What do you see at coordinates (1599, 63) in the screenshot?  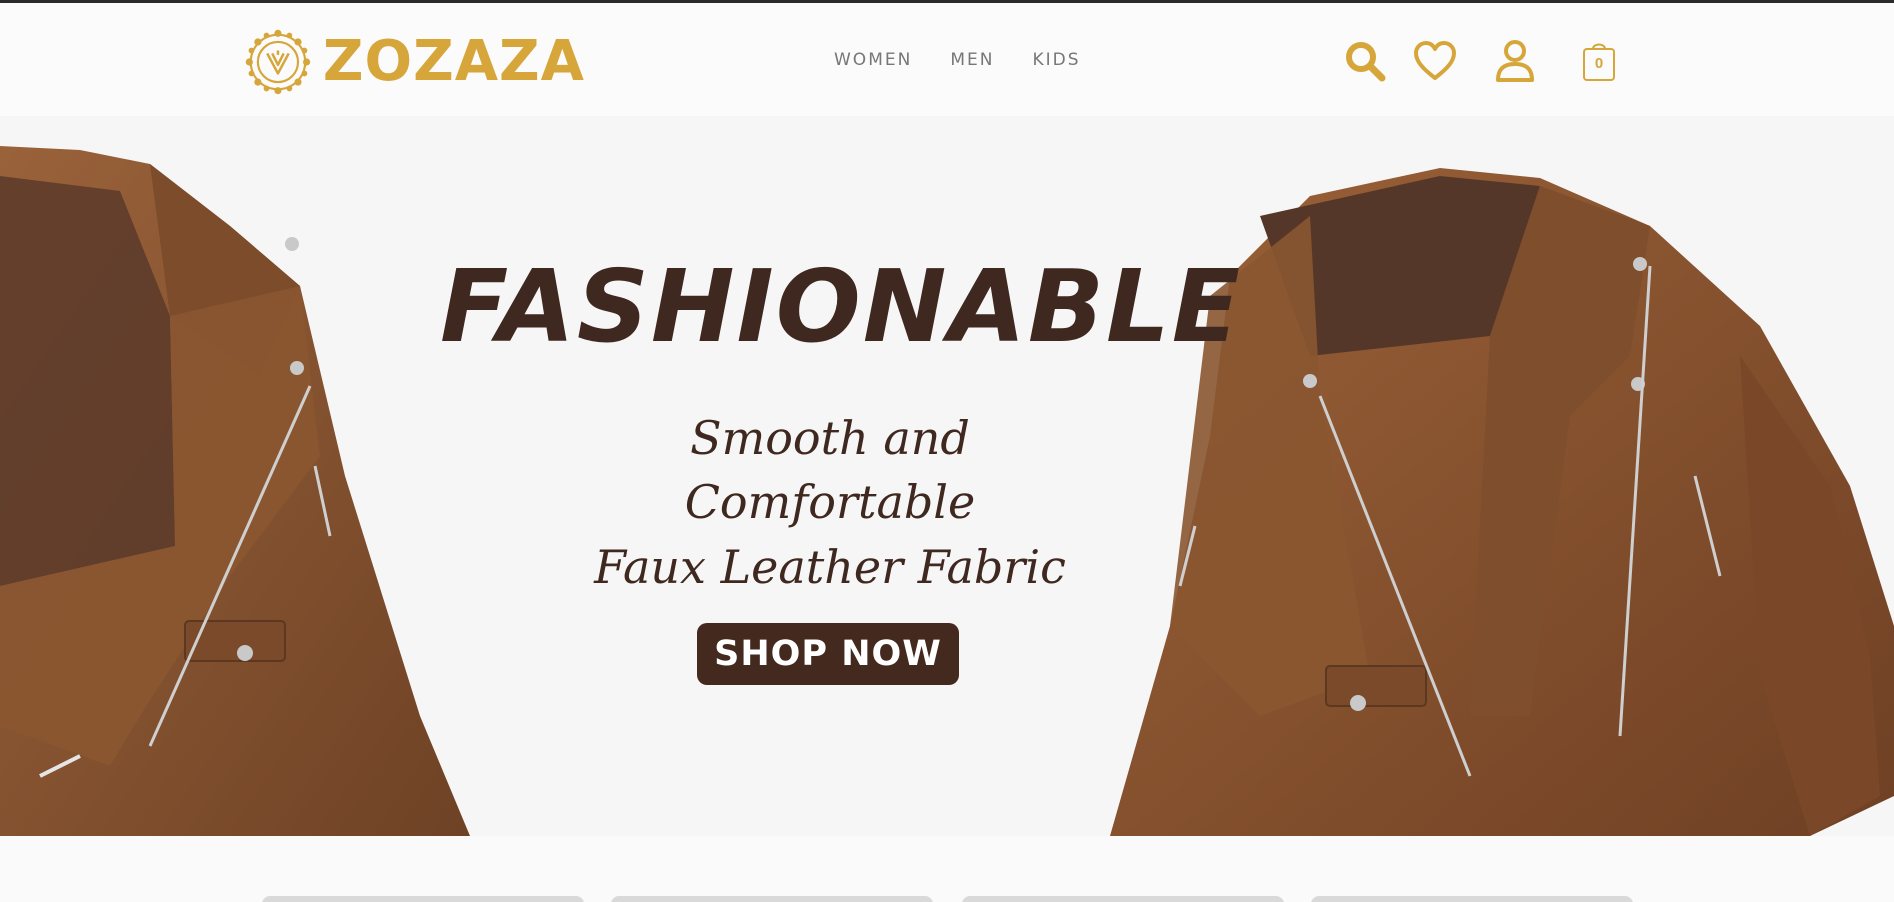 I see `cart-count-badge: 0` at bounding box center [1599, 63].